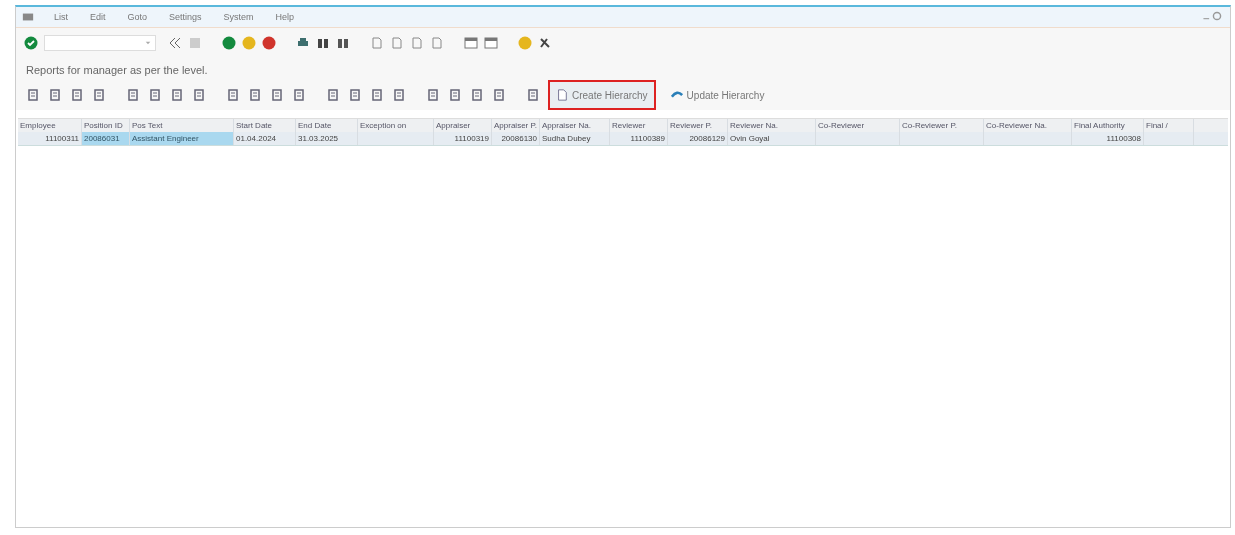  I want to click on enter-icon, so click(31, 43).